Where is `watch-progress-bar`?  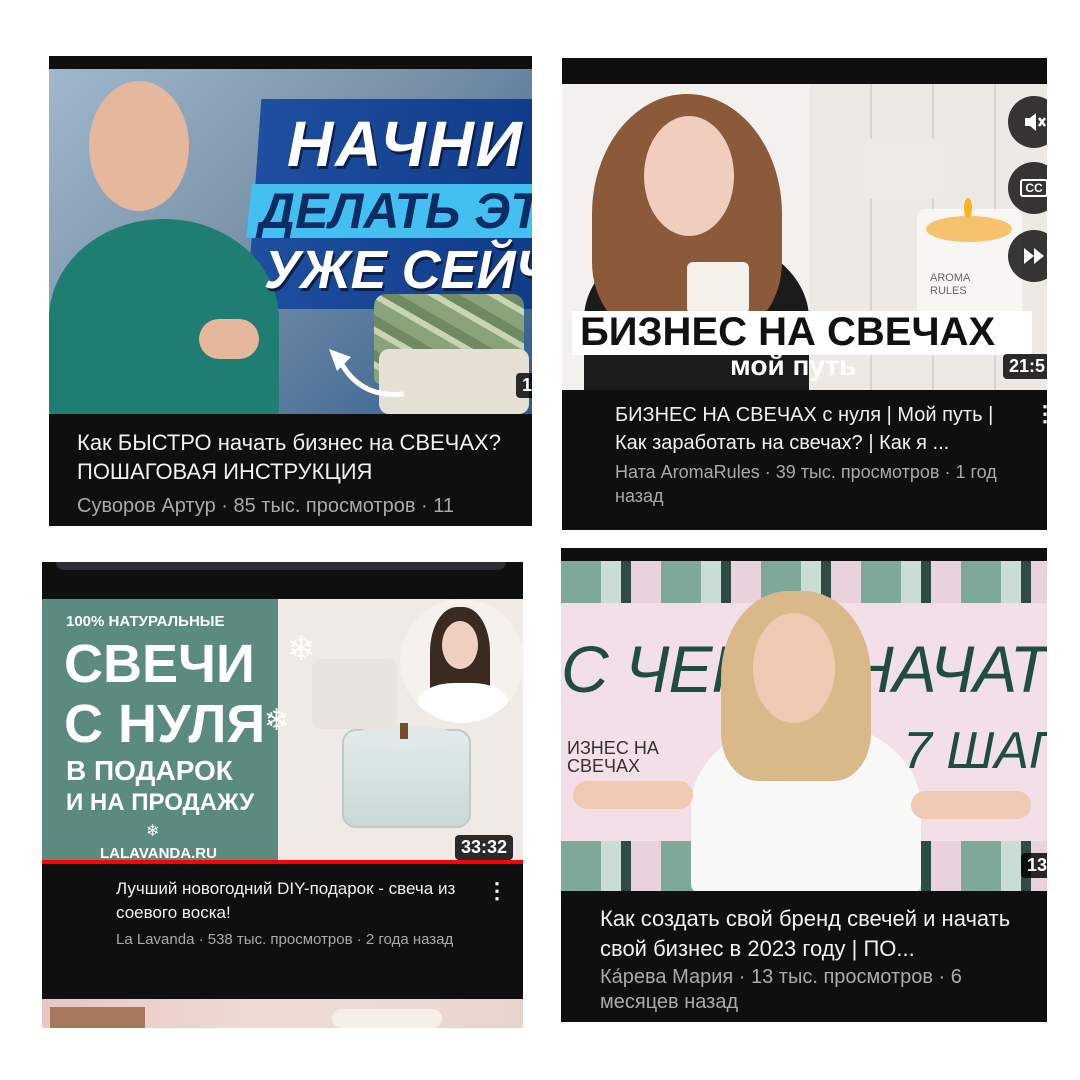
watch-progress-bar is located at coordinates (282, 862).